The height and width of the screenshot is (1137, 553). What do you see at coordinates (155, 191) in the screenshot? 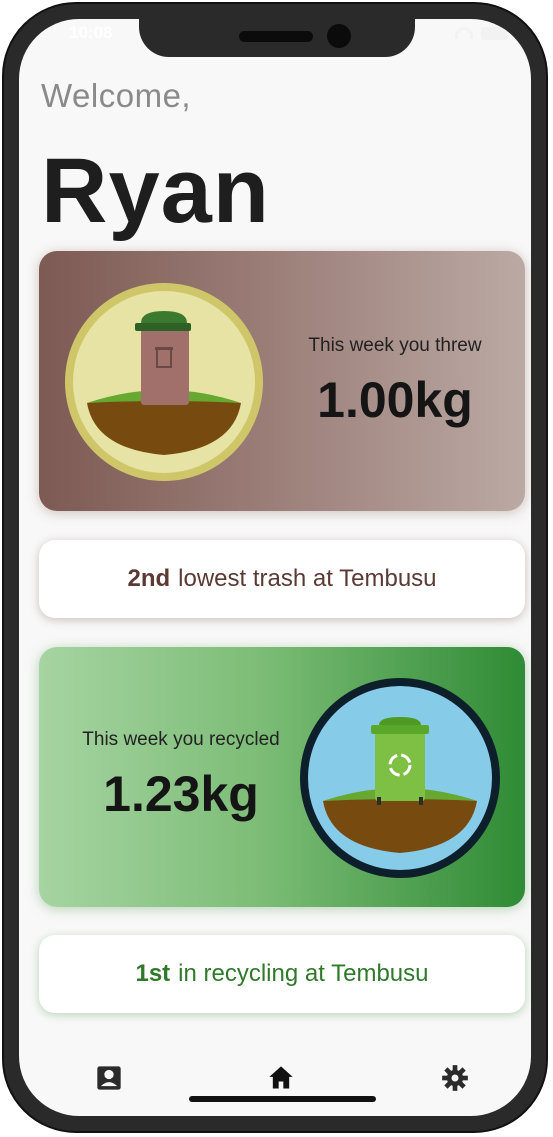
I see `user-name: Ryan` at bounding box center [155, 191].